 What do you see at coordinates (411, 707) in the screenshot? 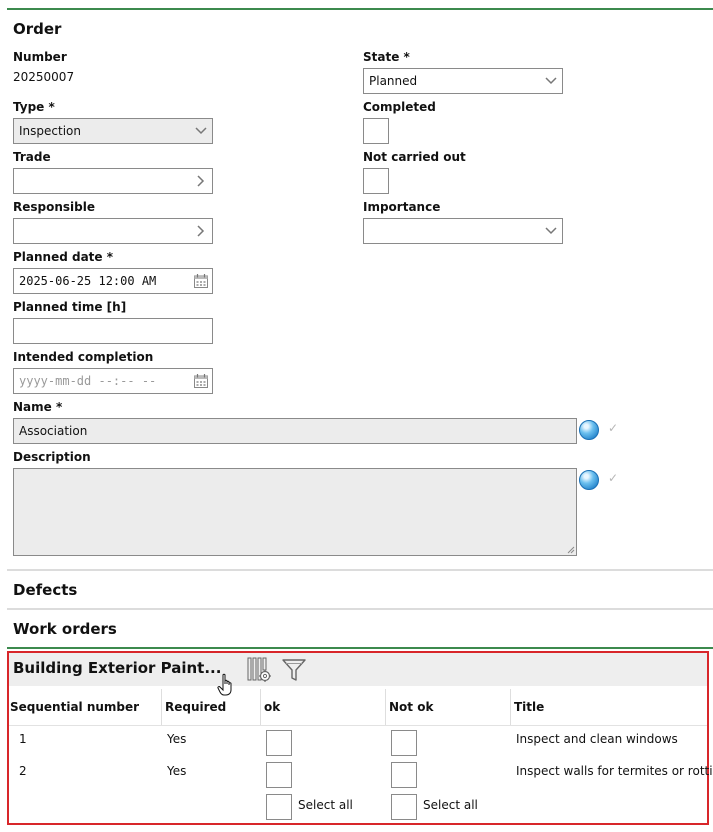
I see `column-header-not-ok: Not ok` at bounding box center [411, 707].